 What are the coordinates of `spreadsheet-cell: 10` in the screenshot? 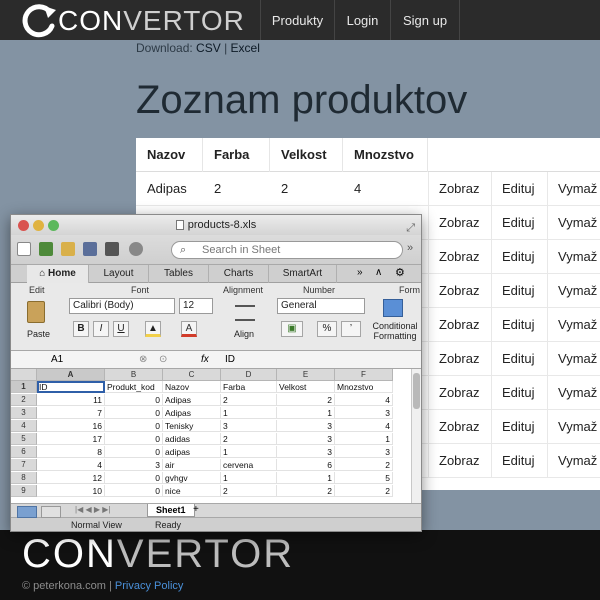 It's located at (71, 491).